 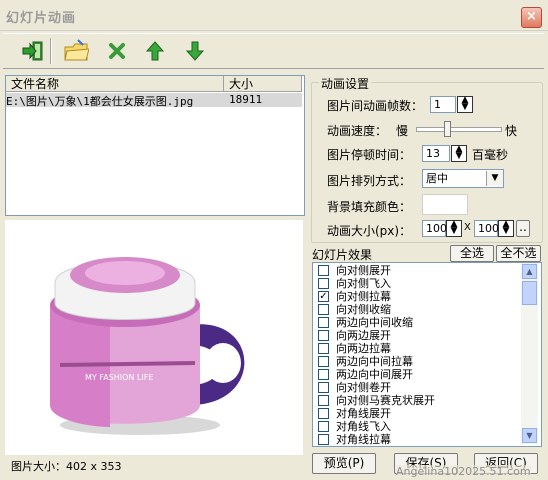 What do you see at coordinates (447, 129) in the screenshot?
I see `speed-slider-thumb` at bounding box center [447, 129].